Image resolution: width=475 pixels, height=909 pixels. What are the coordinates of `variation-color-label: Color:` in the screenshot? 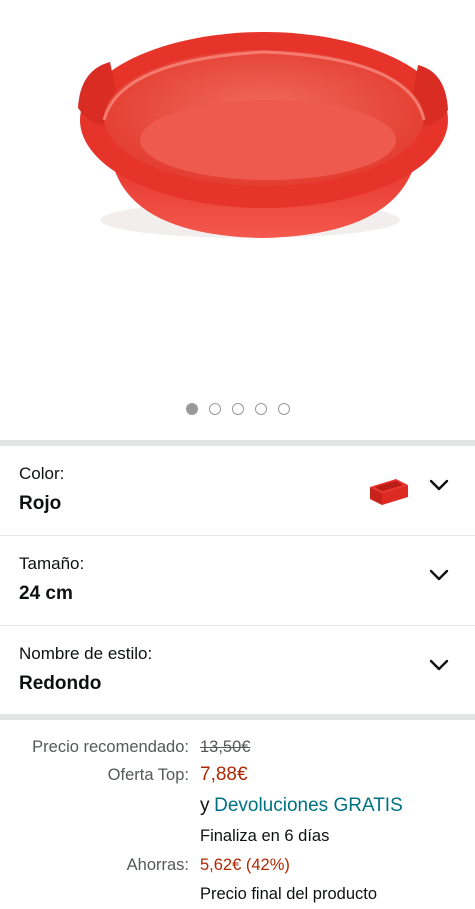 It's located at (42, 473).